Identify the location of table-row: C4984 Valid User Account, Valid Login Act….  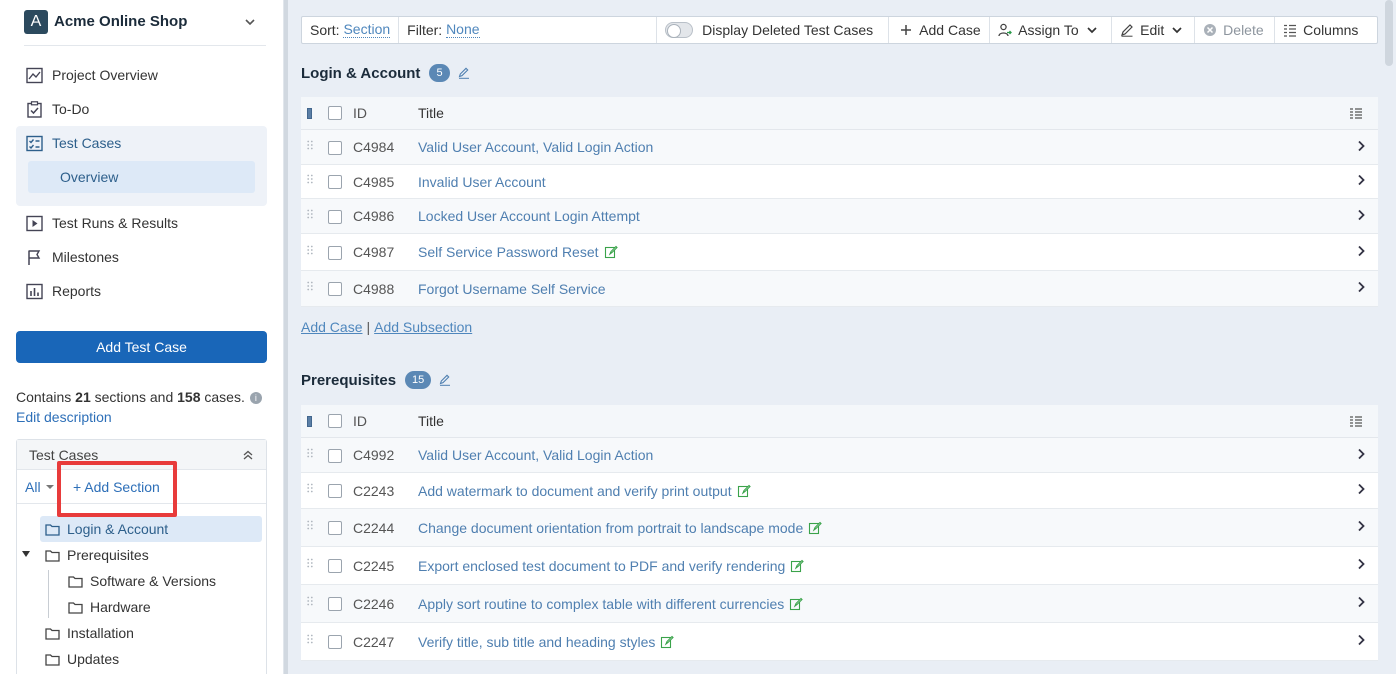
(839, 147).